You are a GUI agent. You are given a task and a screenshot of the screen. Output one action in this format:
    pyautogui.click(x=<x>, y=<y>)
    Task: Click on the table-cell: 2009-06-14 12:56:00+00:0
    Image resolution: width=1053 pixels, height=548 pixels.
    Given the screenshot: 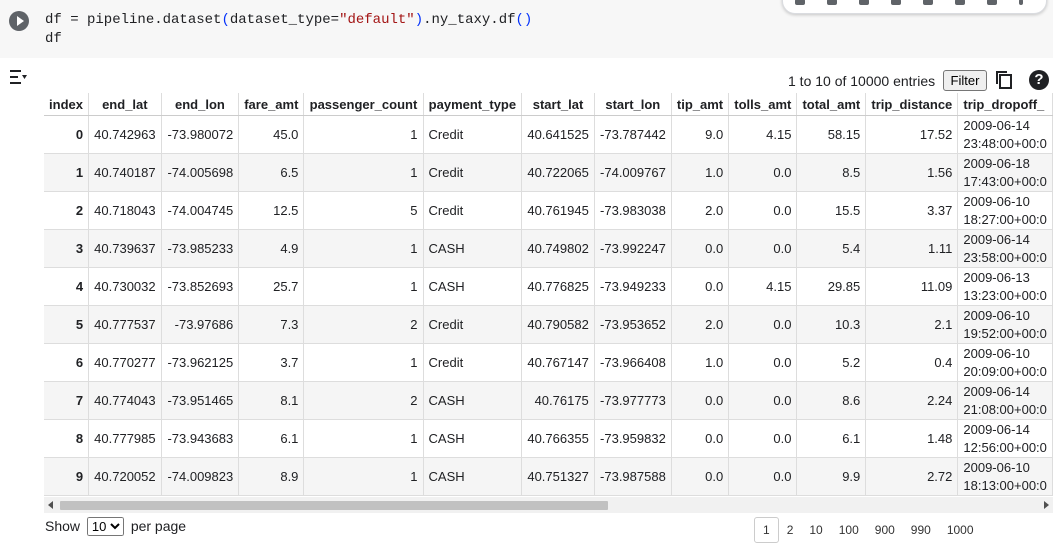 What is the action you would take?
    pyautogui.click(x=1005, y=438)
    